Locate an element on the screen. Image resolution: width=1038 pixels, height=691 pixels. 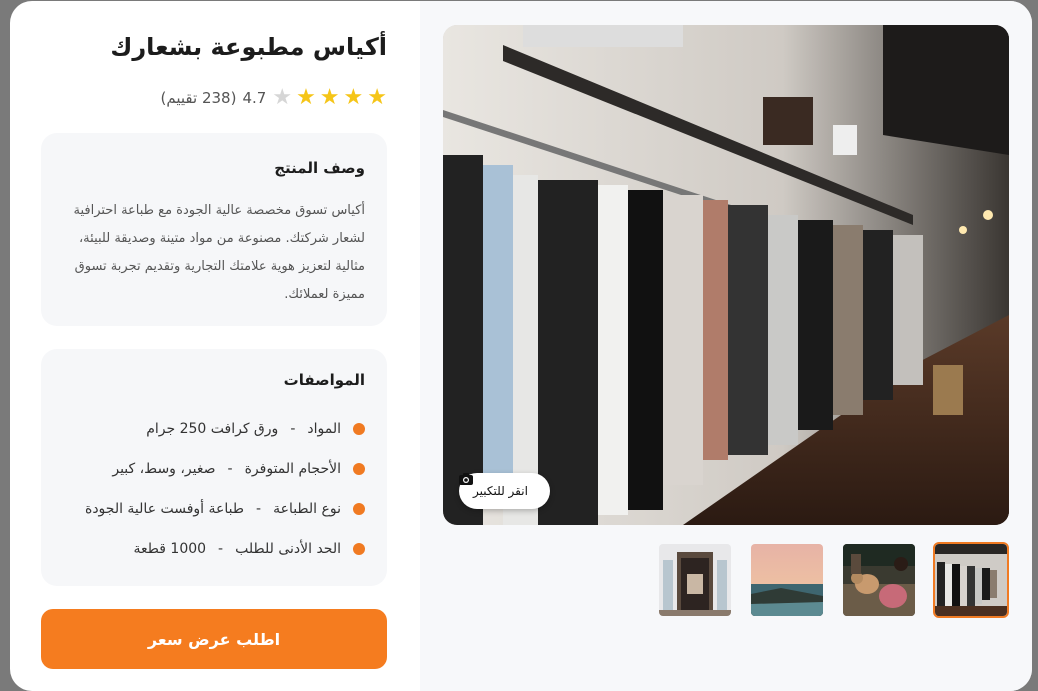
spec-value: ورق كرافت 250 جرام is located at coordinates (212, 429).